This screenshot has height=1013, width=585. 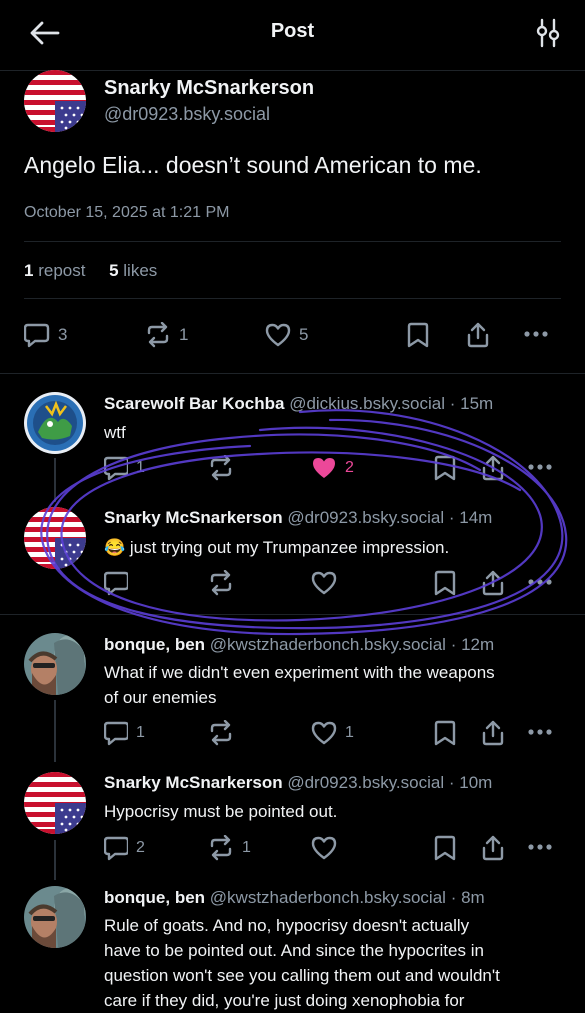 I want to click on like-label: likes, so click(x=140, y=270).